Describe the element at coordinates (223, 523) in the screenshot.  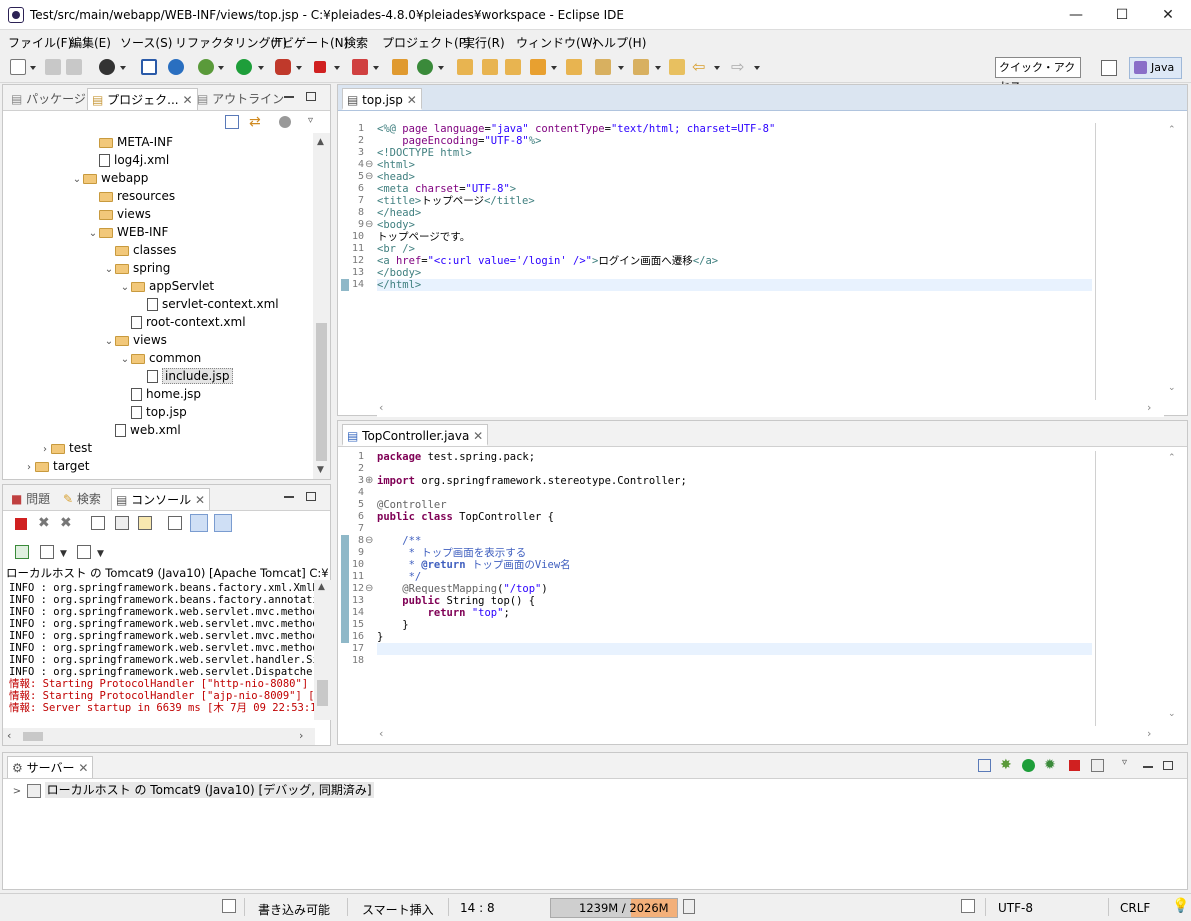
I see `show-stderr-icon` at that location.